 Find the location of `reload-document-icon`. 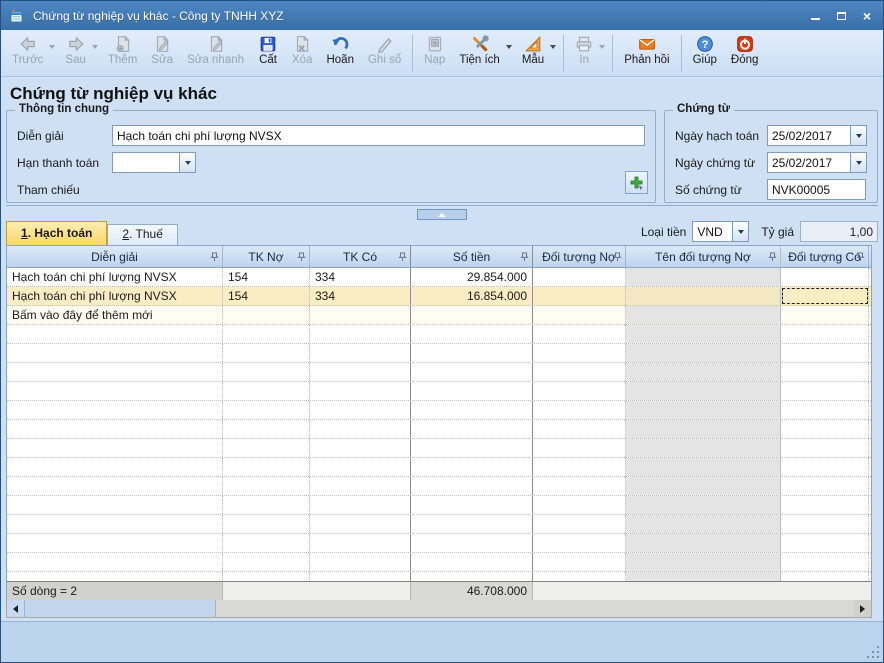

reload-document-icon is located at coordinates (434, 44).